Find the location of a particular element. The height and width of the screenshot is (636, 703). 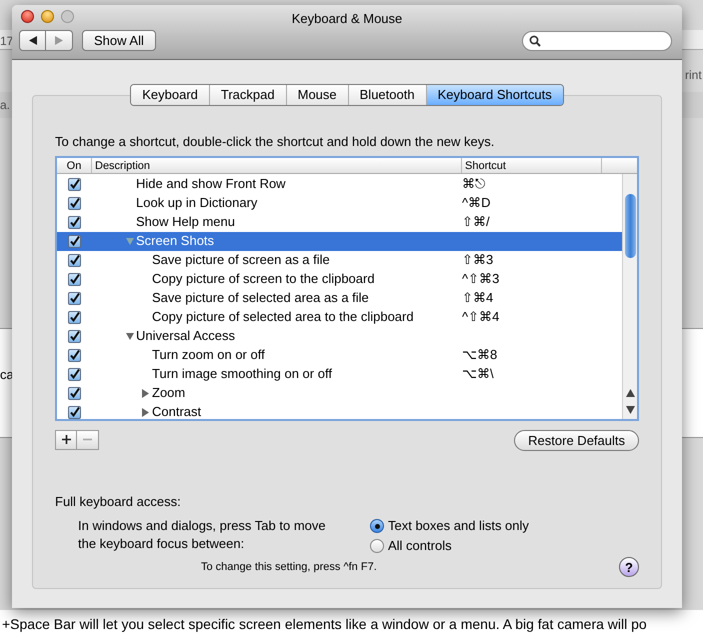

collapse-triangle-icon is located at coordinates (130, 336).